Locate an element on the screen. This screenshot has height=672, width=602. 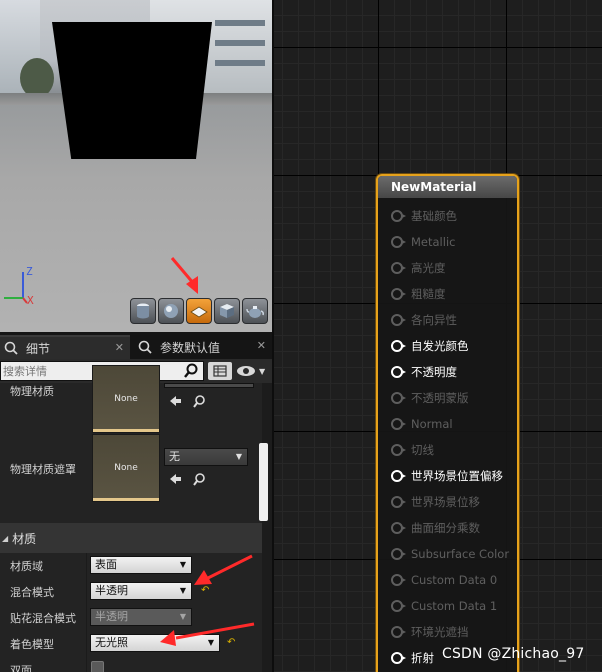
node-pin: Normal is located at coordinates (422, 424).